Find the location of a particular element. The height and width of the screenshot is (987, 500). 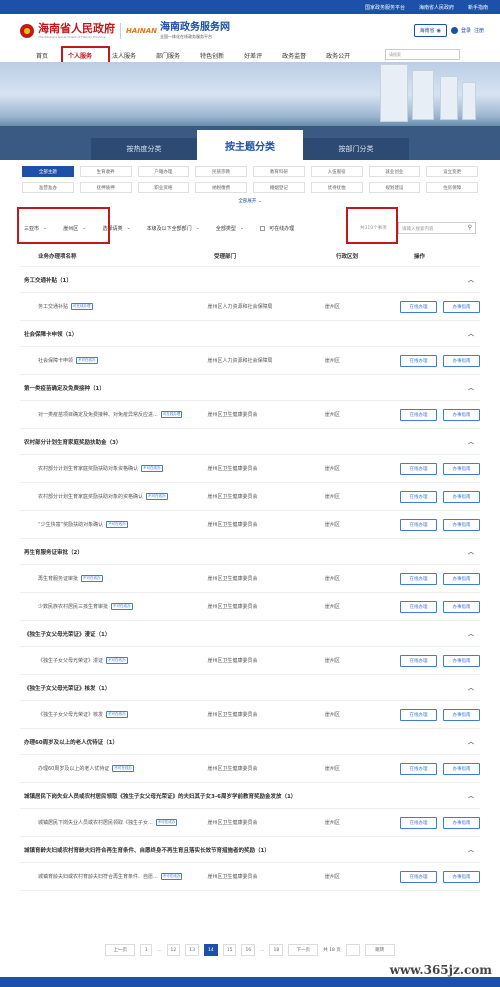

nav-featured: 特色创新 is located at coordinates (212, 55).